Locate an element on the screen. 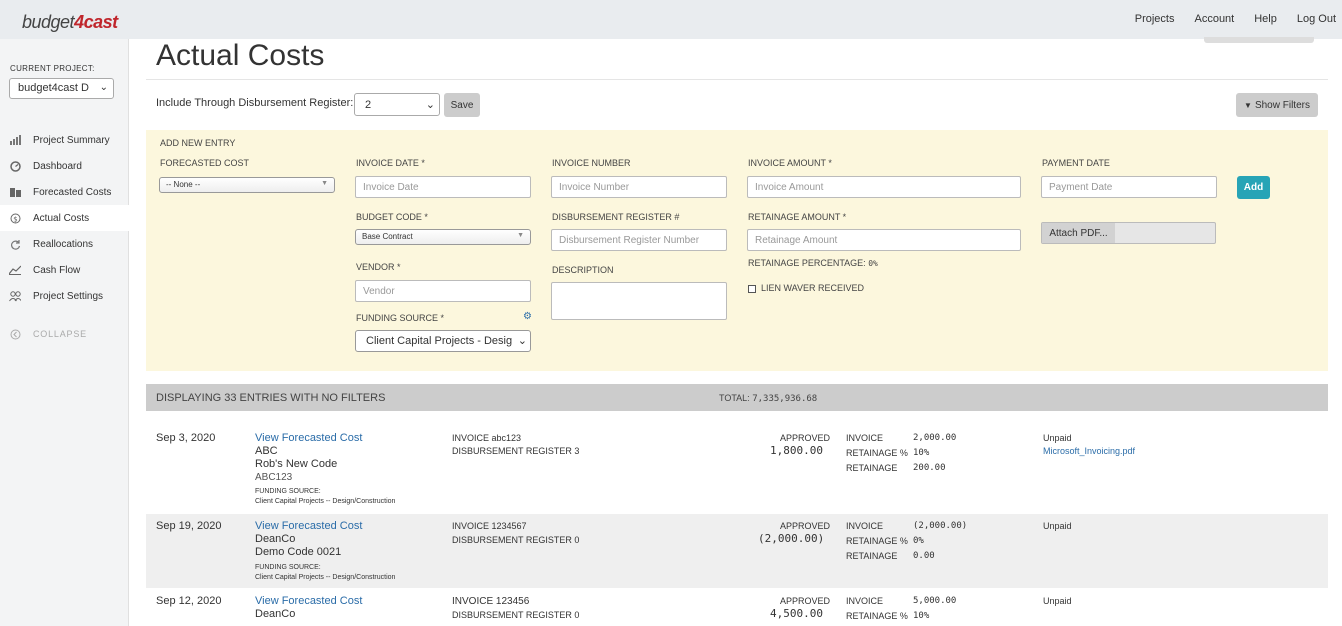 The height and width of the screenshot is (626, 1342). invoice-amount-input: Invoice Amount is located at coordinates (884, 187).